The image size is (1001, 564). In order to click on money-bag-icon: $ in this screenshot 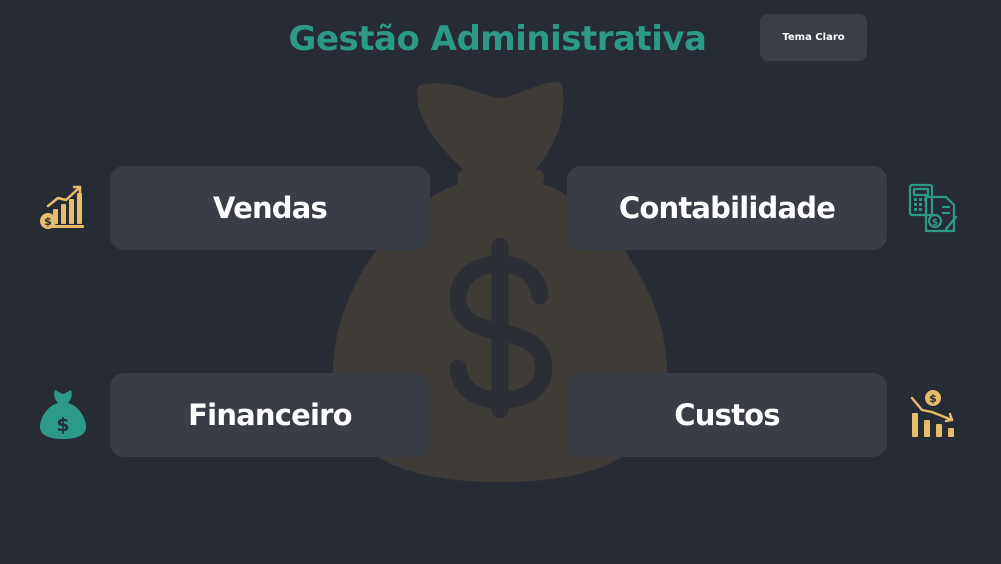, I will do `click(63, 414)`.